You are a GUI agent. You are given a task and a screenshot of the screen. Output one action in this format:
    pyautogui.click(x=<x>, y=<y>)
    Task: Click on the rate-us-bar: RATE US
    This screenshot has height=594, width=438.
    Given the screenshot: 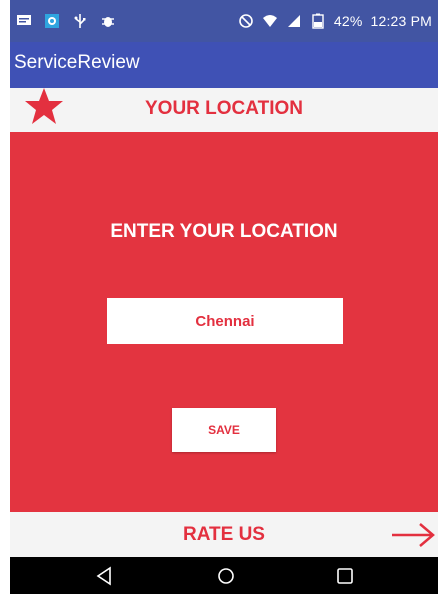 What is the action you would take?
    pyautogui.click(x=224, y=534)
    